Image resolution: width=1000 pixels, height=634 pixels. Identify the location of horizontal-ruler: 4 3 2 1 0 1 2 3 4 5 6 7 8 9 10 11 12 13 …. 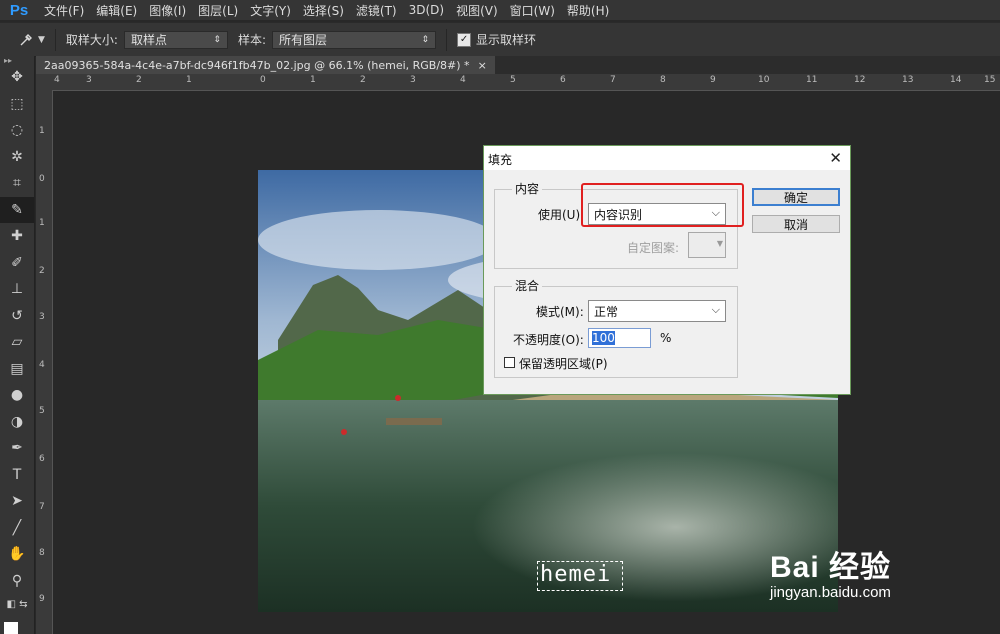
(526, 82).